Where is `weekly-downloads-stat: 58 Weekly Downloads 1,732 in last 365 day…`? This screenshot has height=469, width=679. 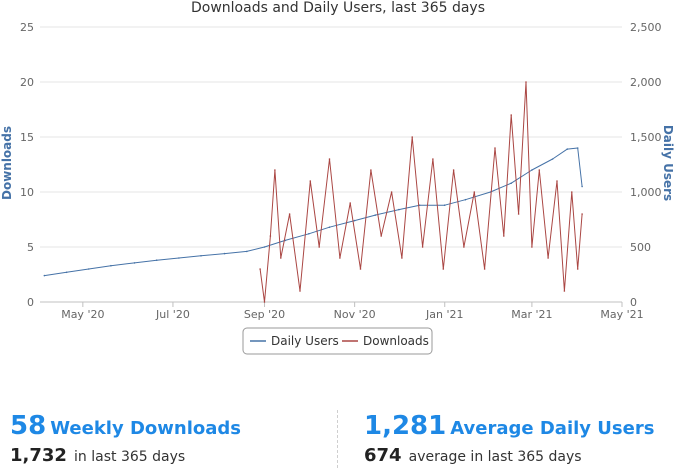 weekly-downloads-stat: 58 Weekly Downloads 1,732 in last 365 day… is located at coordinates (125, 437).